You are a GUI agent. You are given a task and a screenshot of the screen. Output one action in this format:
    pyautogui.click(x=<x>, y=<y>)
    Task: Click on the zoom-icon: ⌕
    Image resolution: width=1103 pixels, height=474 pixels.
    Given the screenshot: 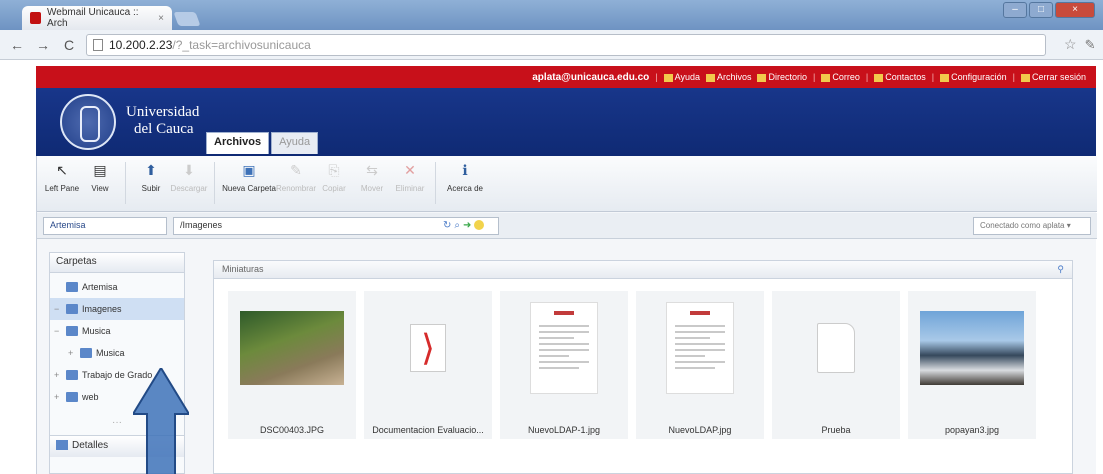 What is the action you would take?
    pyautogui.click(x=457, y=225)
    